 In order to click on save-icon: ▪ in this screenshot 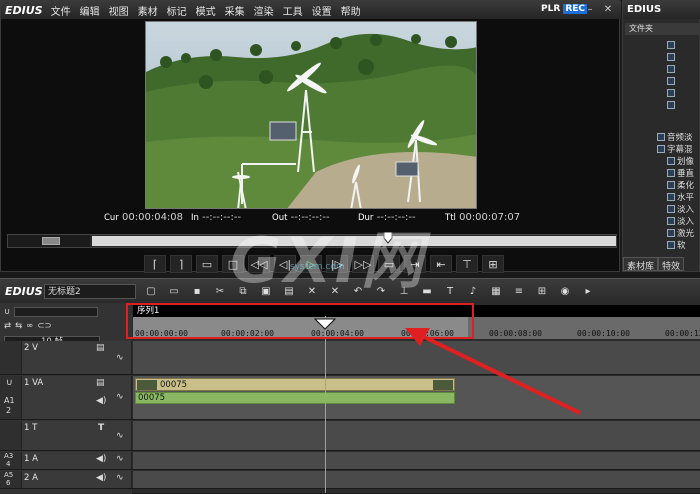, I will do `click(197, 291)`.